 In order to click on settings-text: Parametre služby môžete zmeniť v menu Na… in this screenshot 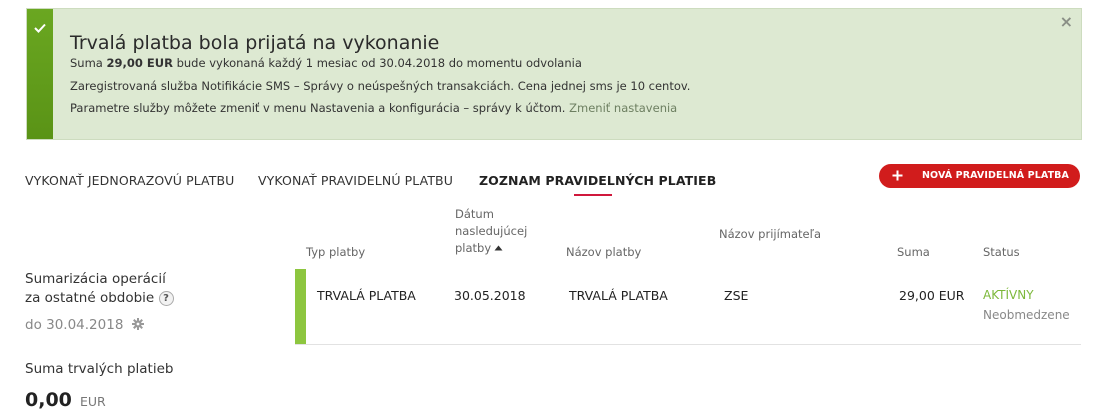, I will do `click(320, 108)`.